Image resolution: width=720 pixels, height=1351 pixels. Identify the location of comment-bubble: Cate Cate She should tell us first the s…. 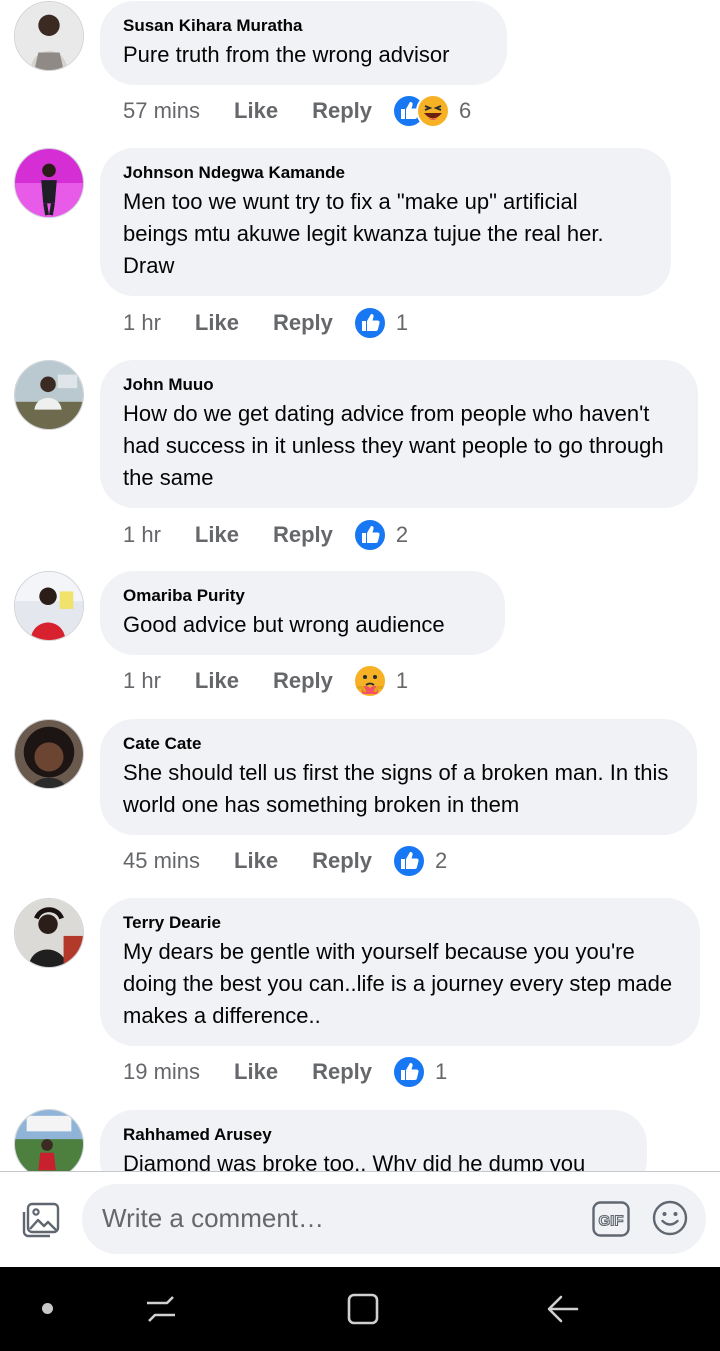
(398, 777).